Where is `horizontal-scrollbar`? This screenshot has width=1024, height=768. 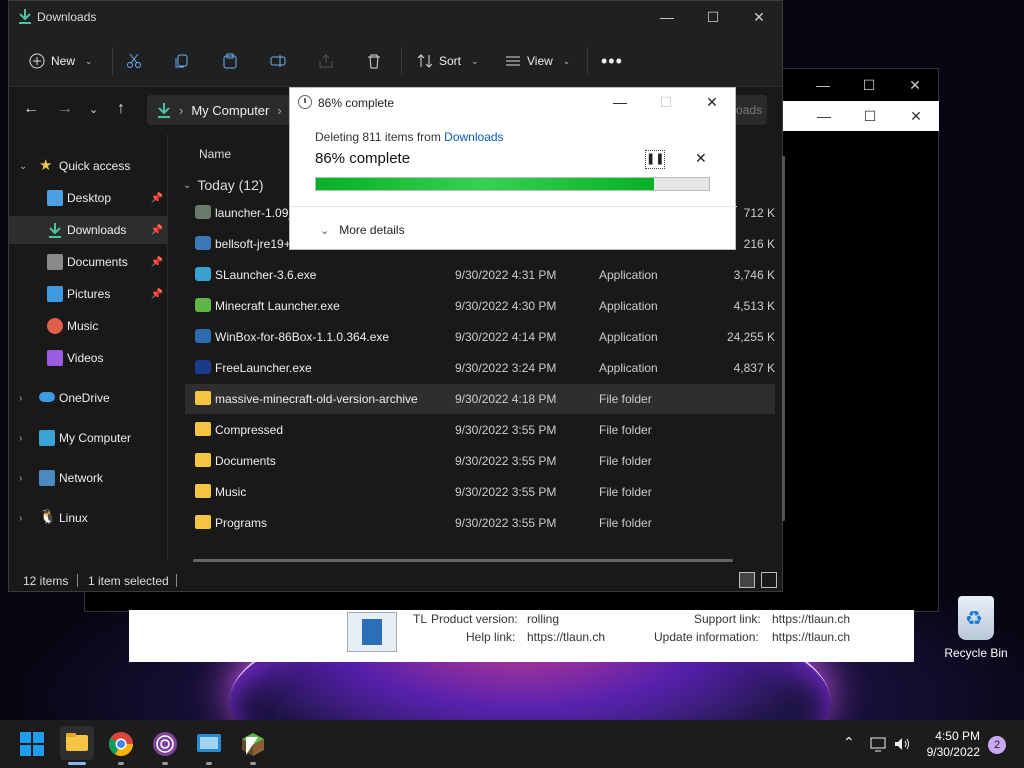
horizontal-scrollbar is located at coordinates (463, 560).